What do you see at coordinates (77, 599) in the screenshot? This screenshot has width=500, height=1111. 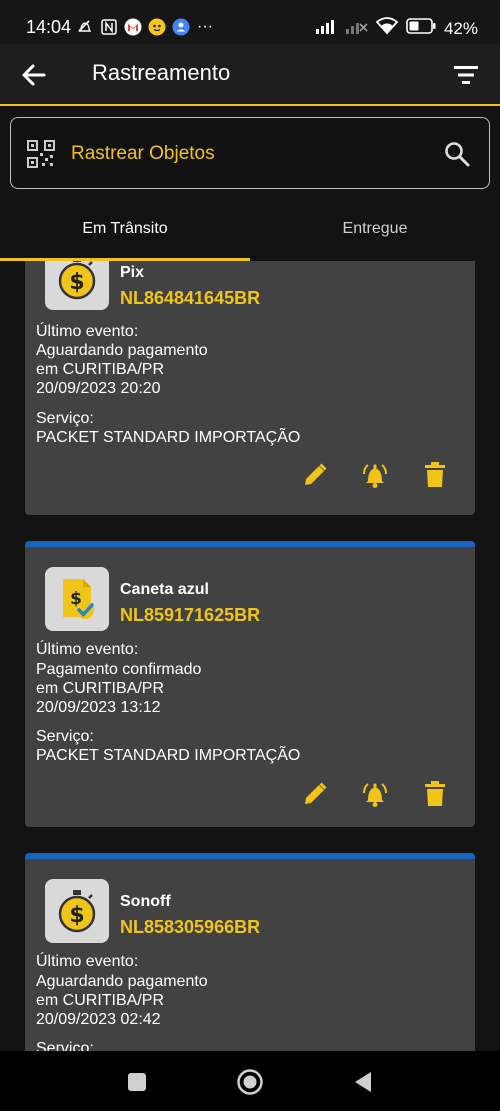 I see `payment-confirmed-icon: $` at bounding box center [77, 599].